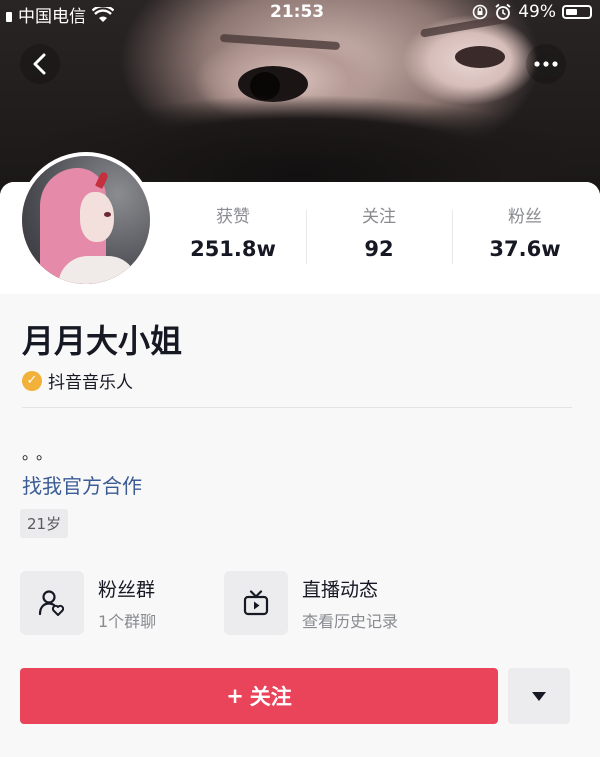 Image resolution: width=600 pixels, height=757 pixels. I want to click on more-dropdown-button, so click(539, 696).